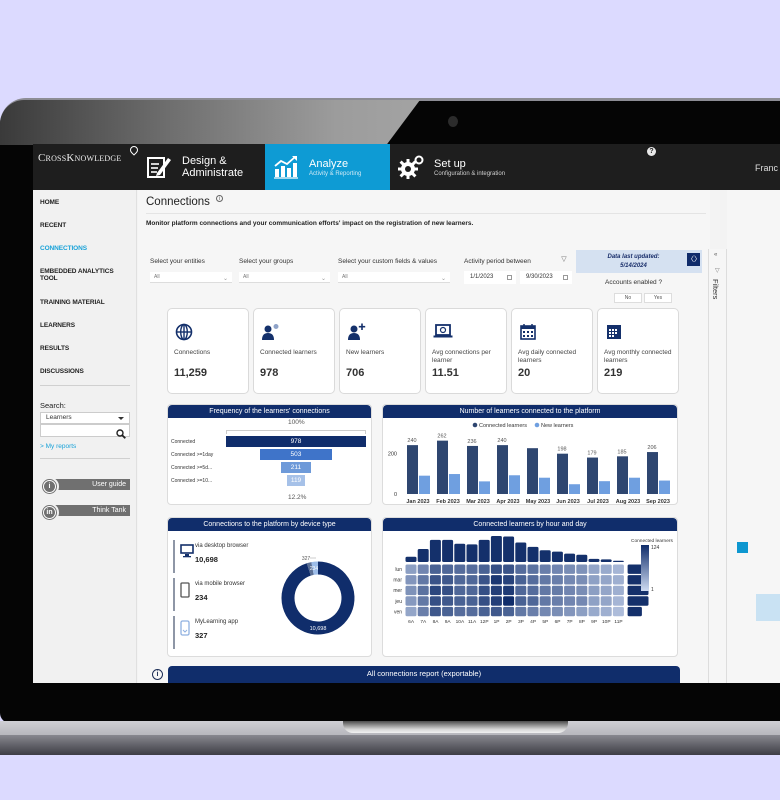 The image size is (780, 800). Describe the element at coordinates (85, 486) in the screenshot. I see `user-guide-button: User guide i` at that location.